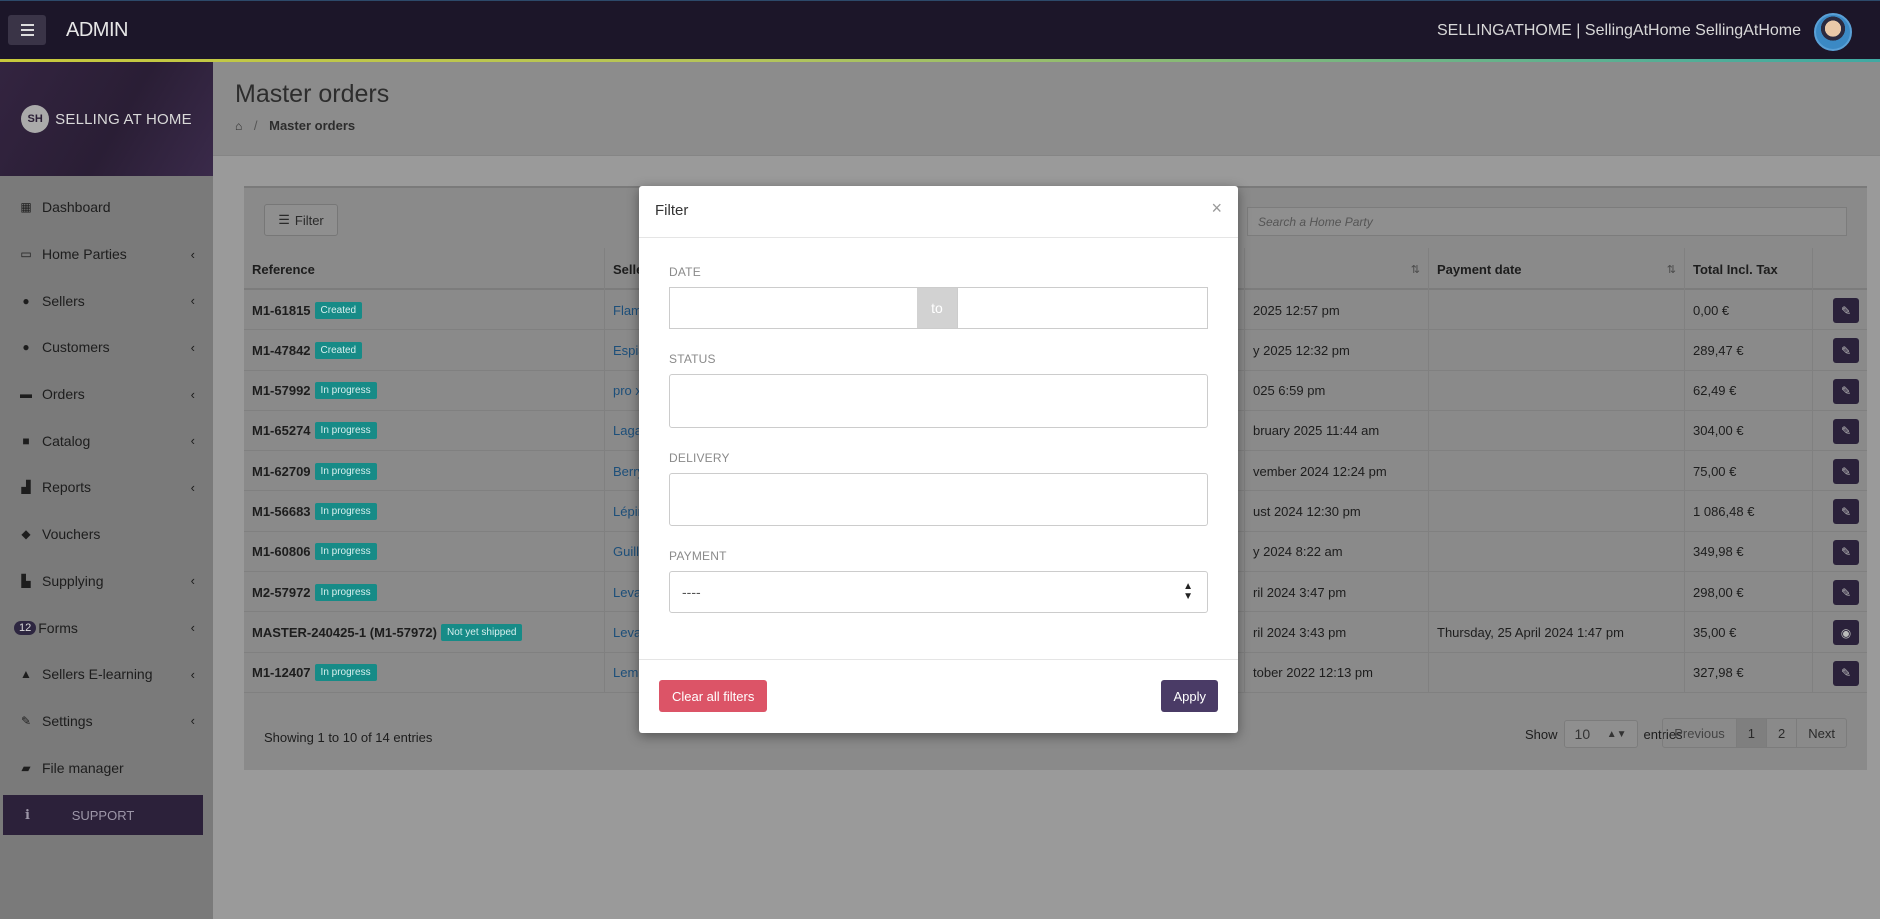 Image resolution: width=1880 pixels, height=919 pixels. What do you see at coordinates (793, 308) in the screenshot?
I see `date-from-input` at bounding box center [793, 308].